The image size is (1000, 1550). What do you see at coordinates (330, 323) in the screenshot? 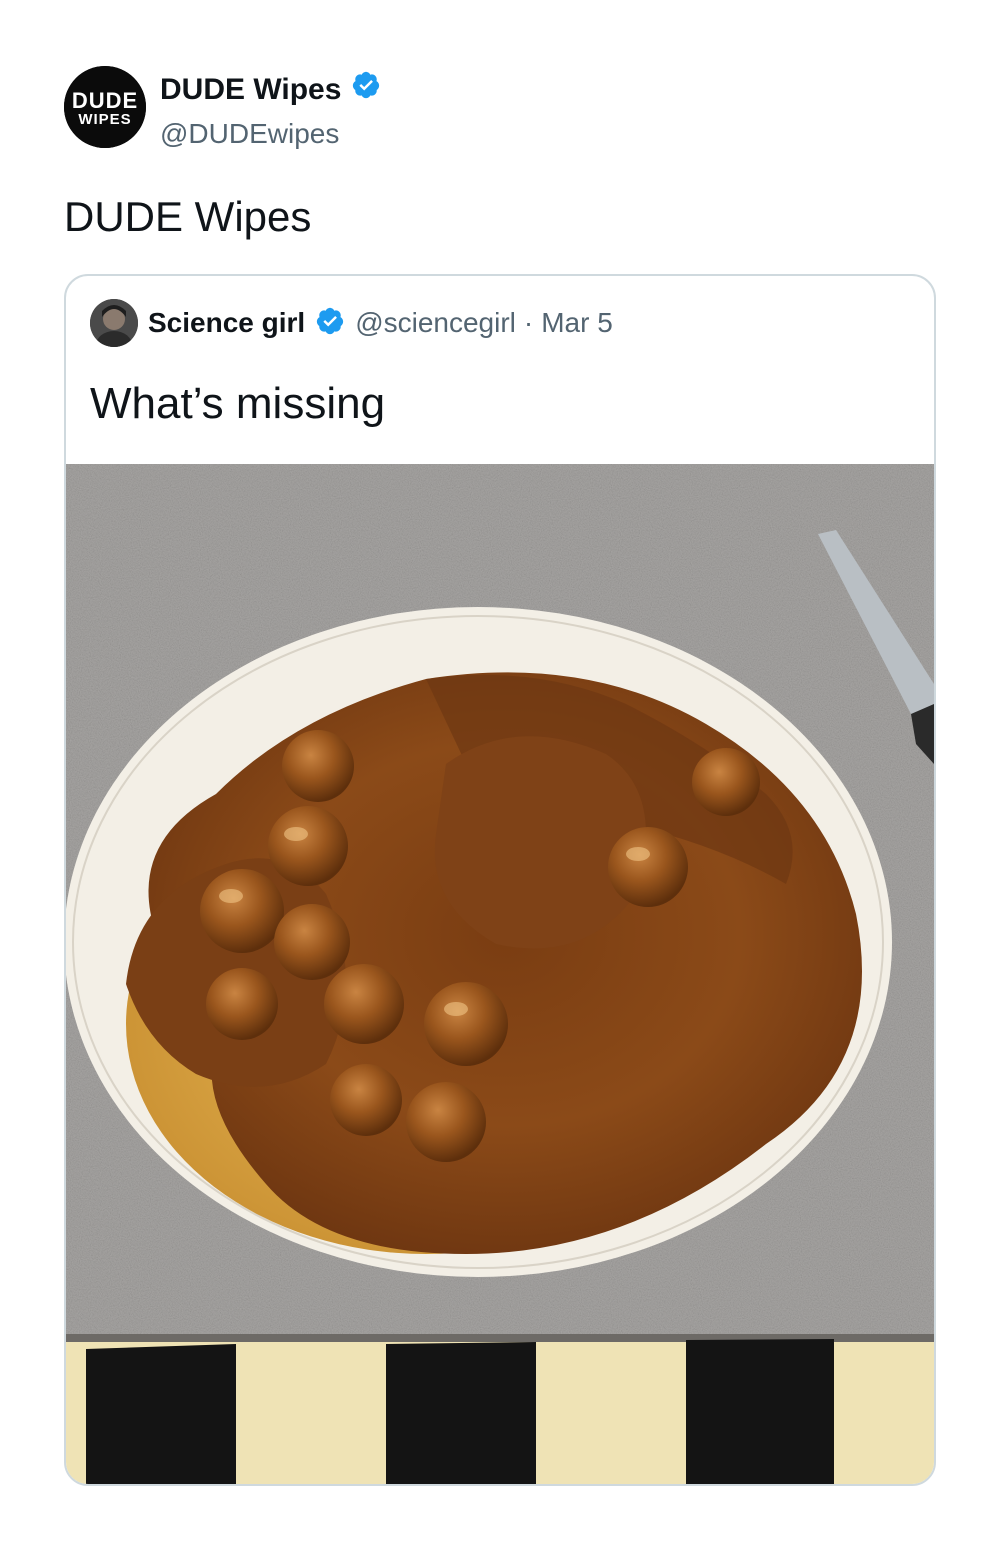
I see `quoted-verified-badge-icon` at bounding box center [330, 323].